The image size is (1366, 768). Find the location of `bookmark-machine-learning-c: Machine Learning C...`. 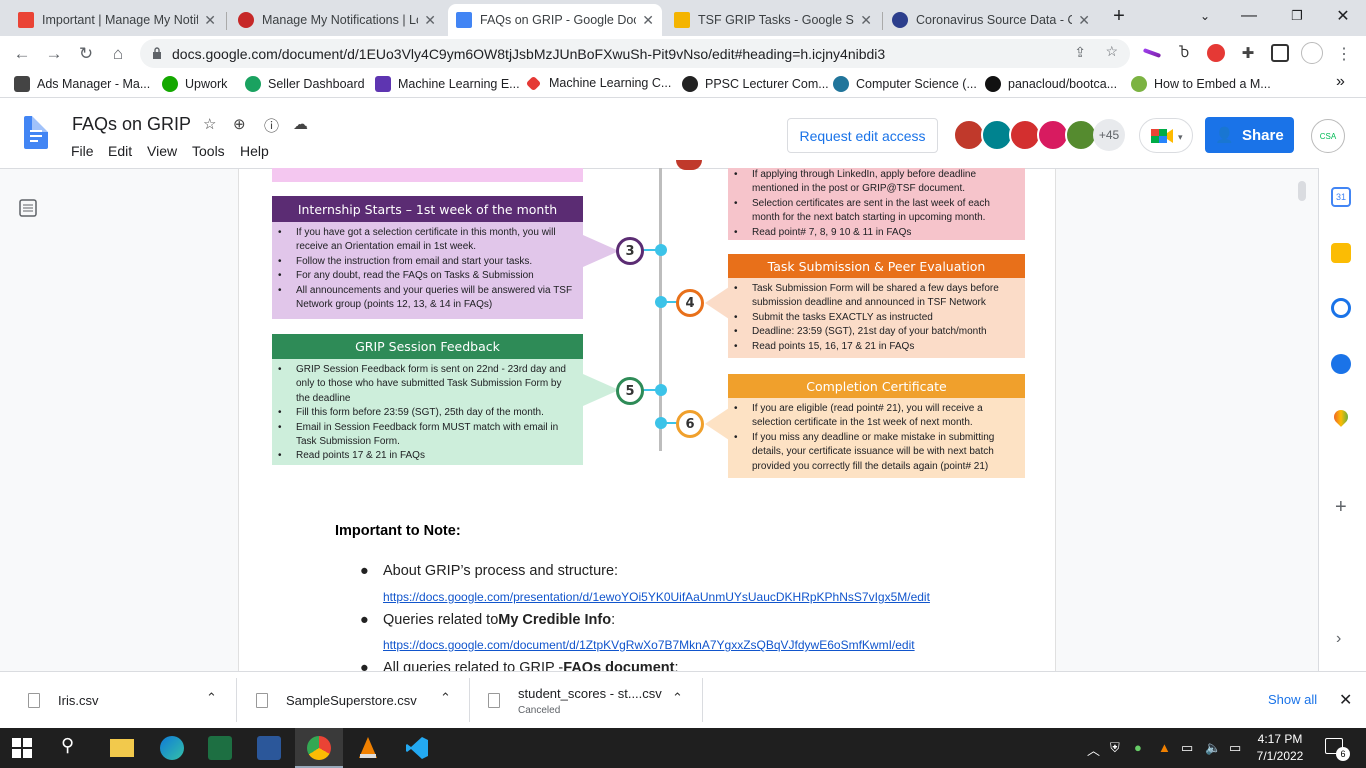

bookmark-machine-learning-c: Machine Learning C... is located at coordinates (598, 83).